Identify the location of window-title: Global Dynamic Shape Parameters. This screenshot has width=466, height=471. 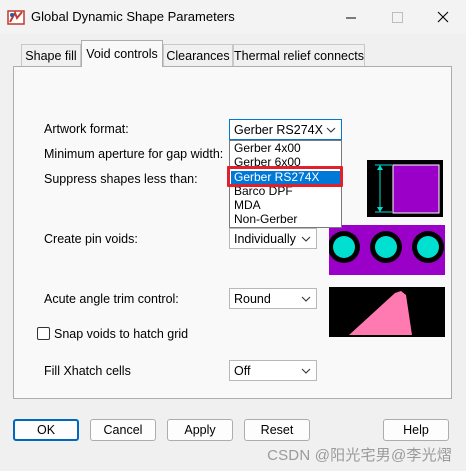
(133, 16).